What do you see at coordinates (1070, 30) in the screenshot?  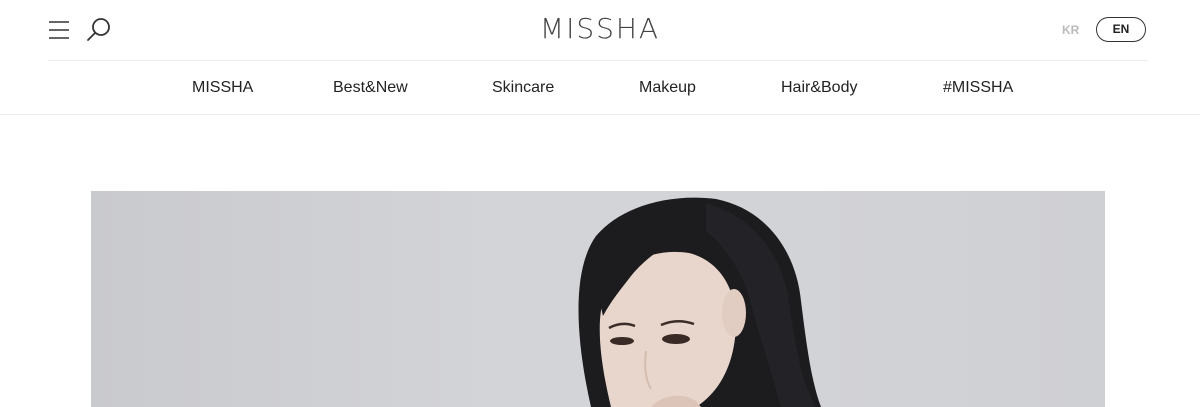 I see `language-kr-button: KR` at bounding box center [1070, 30].